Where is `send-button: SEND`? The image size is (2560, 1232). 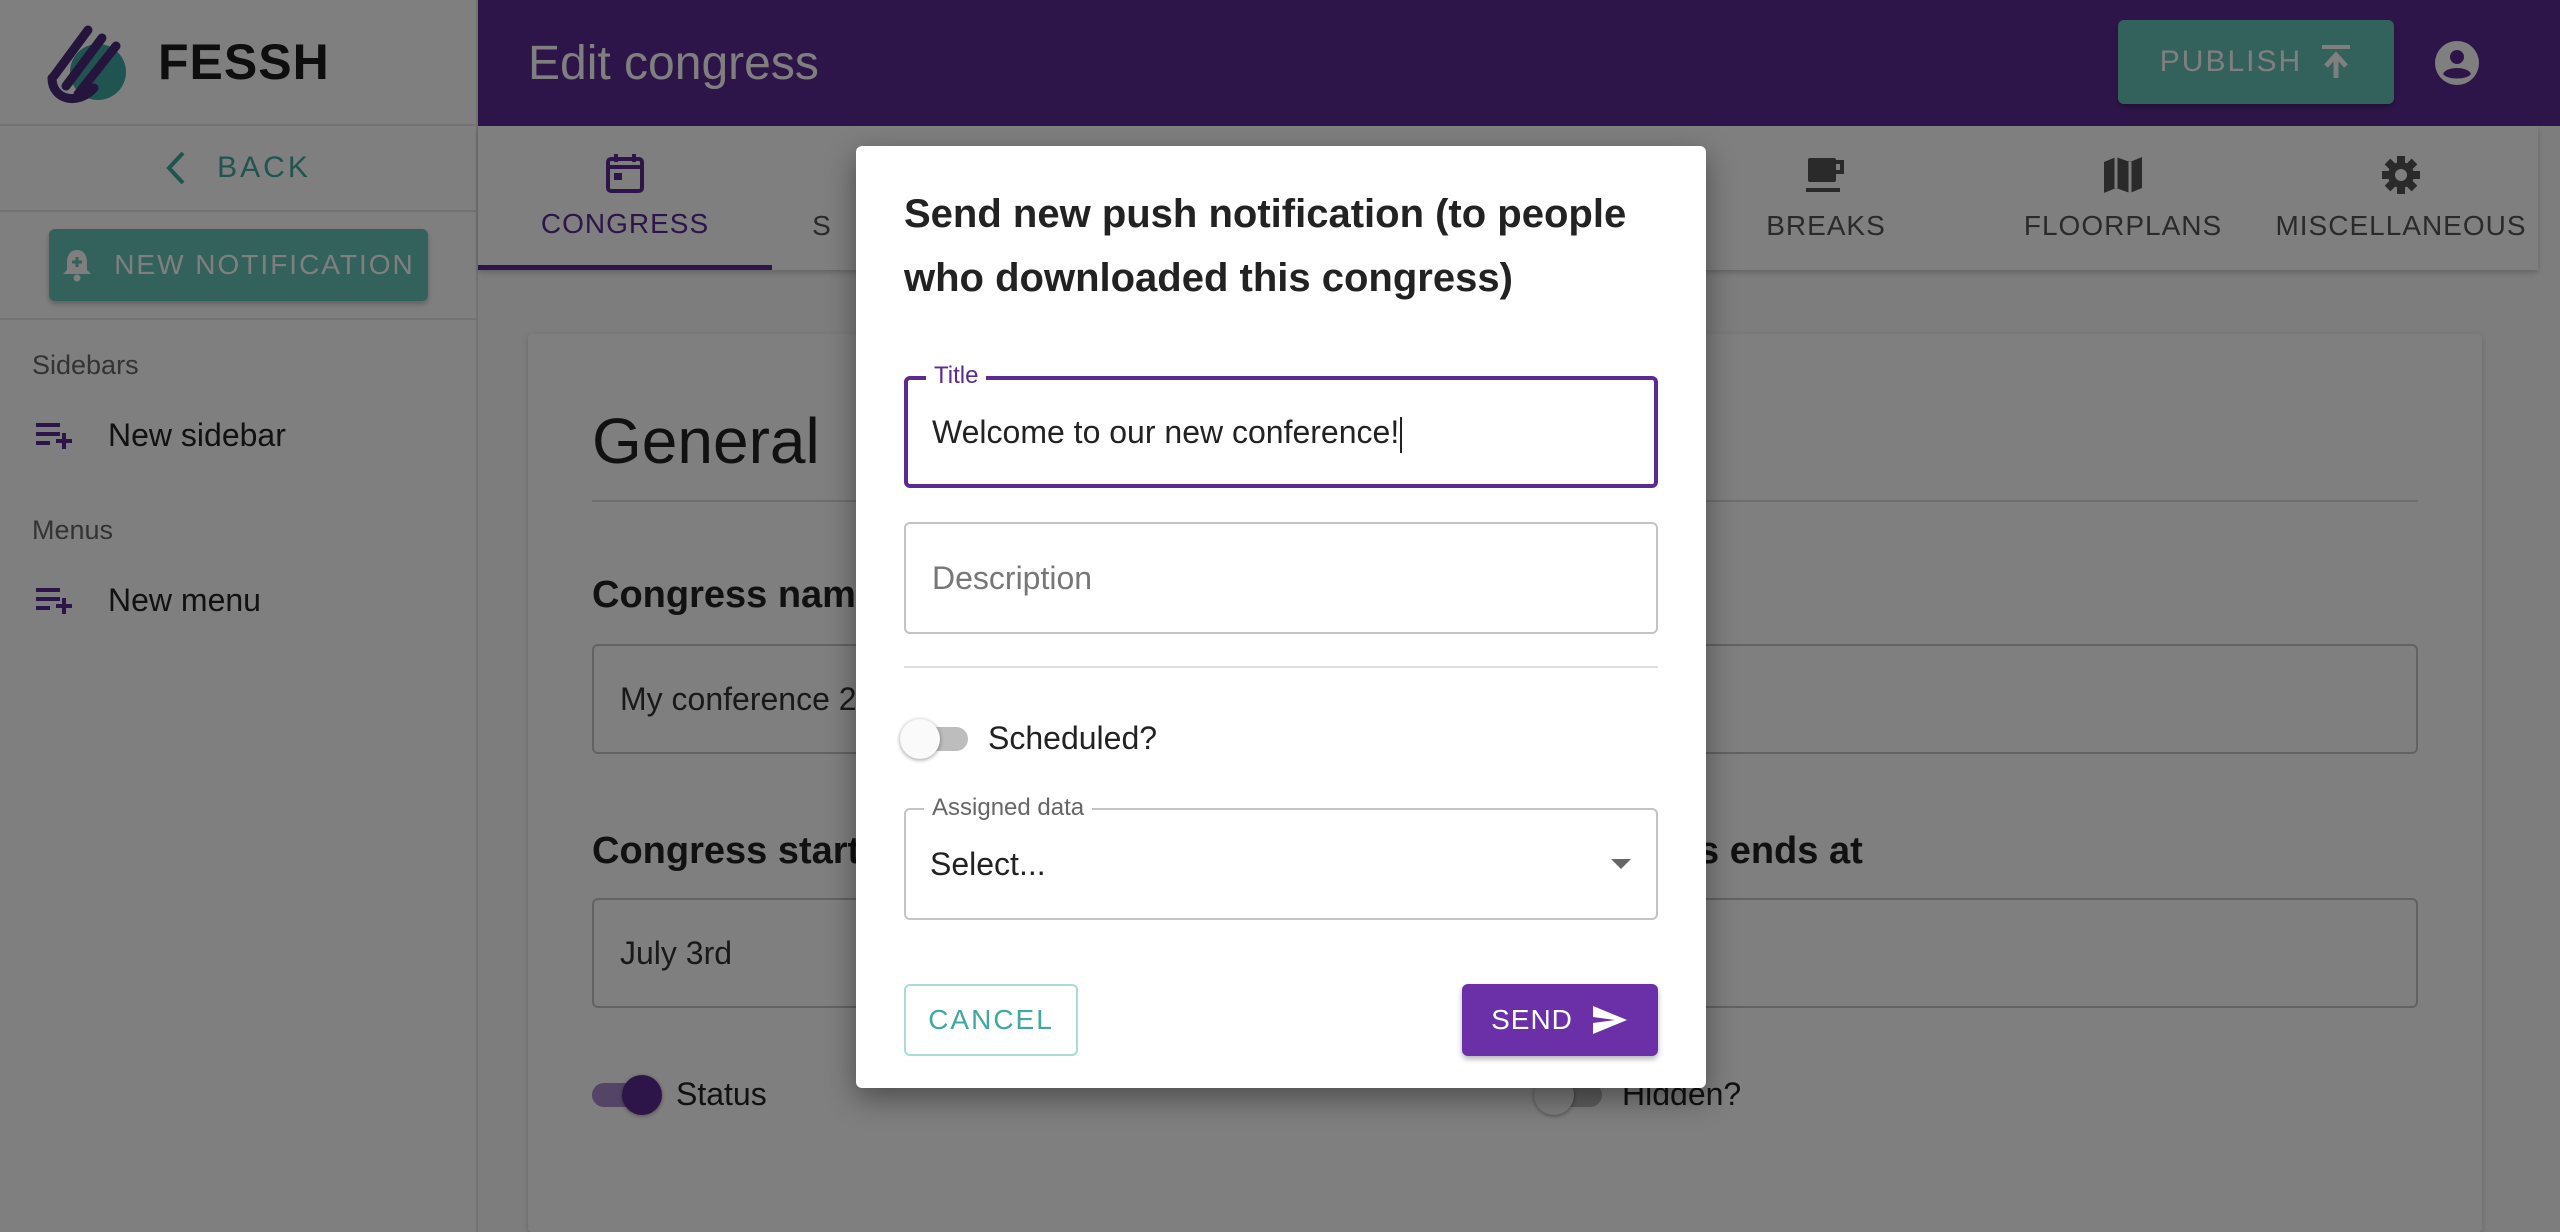
send-button: SEND is located at coordinates (1560, 1020).